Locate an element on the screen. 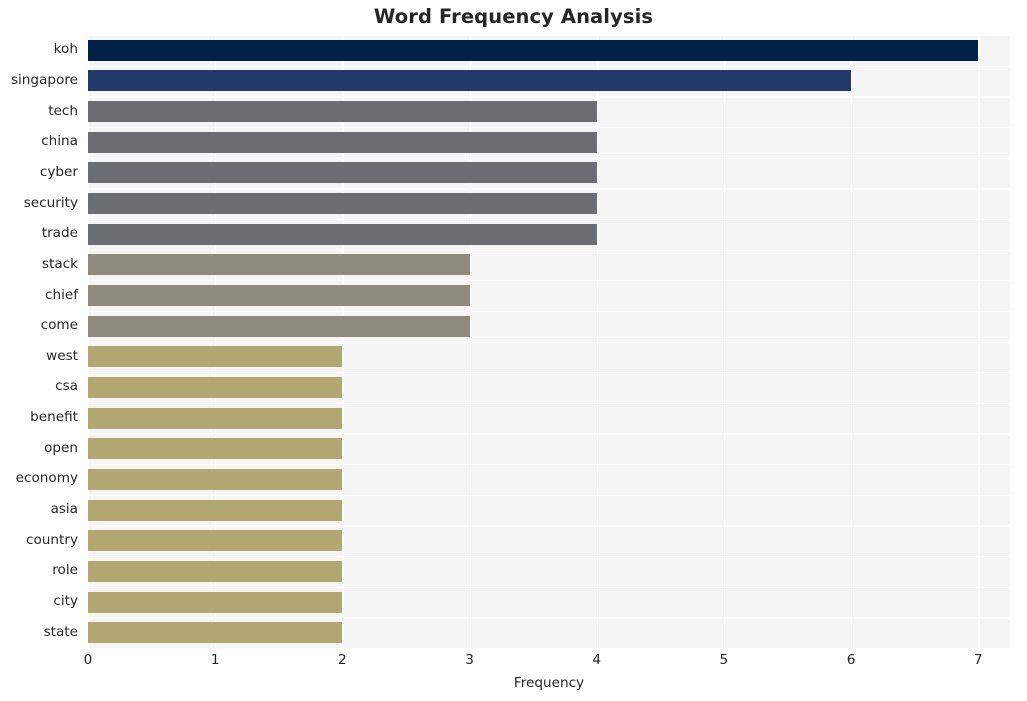  y-tick-label: state is located at coordinates (60, 631).